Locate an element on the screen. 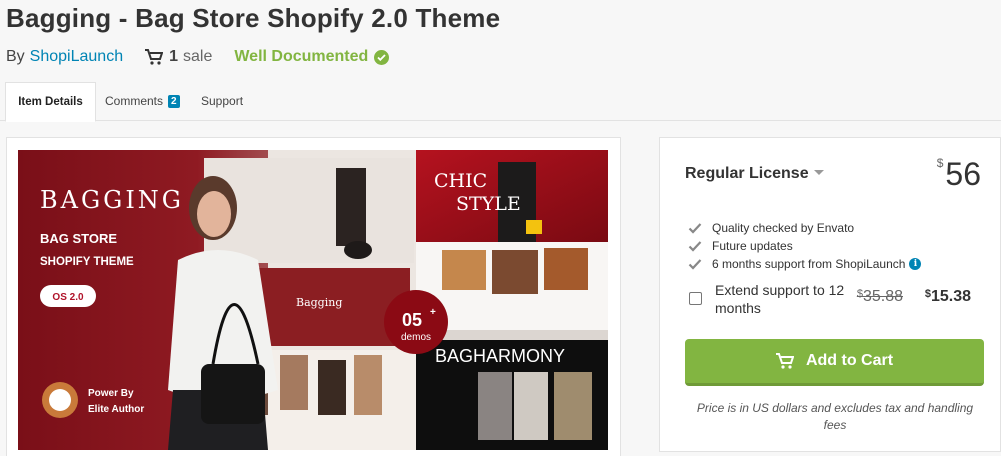 Image resolution: width=1001 pixels, height=456 pixels. demos-label-text: demos is located at coordinates (416, 337).